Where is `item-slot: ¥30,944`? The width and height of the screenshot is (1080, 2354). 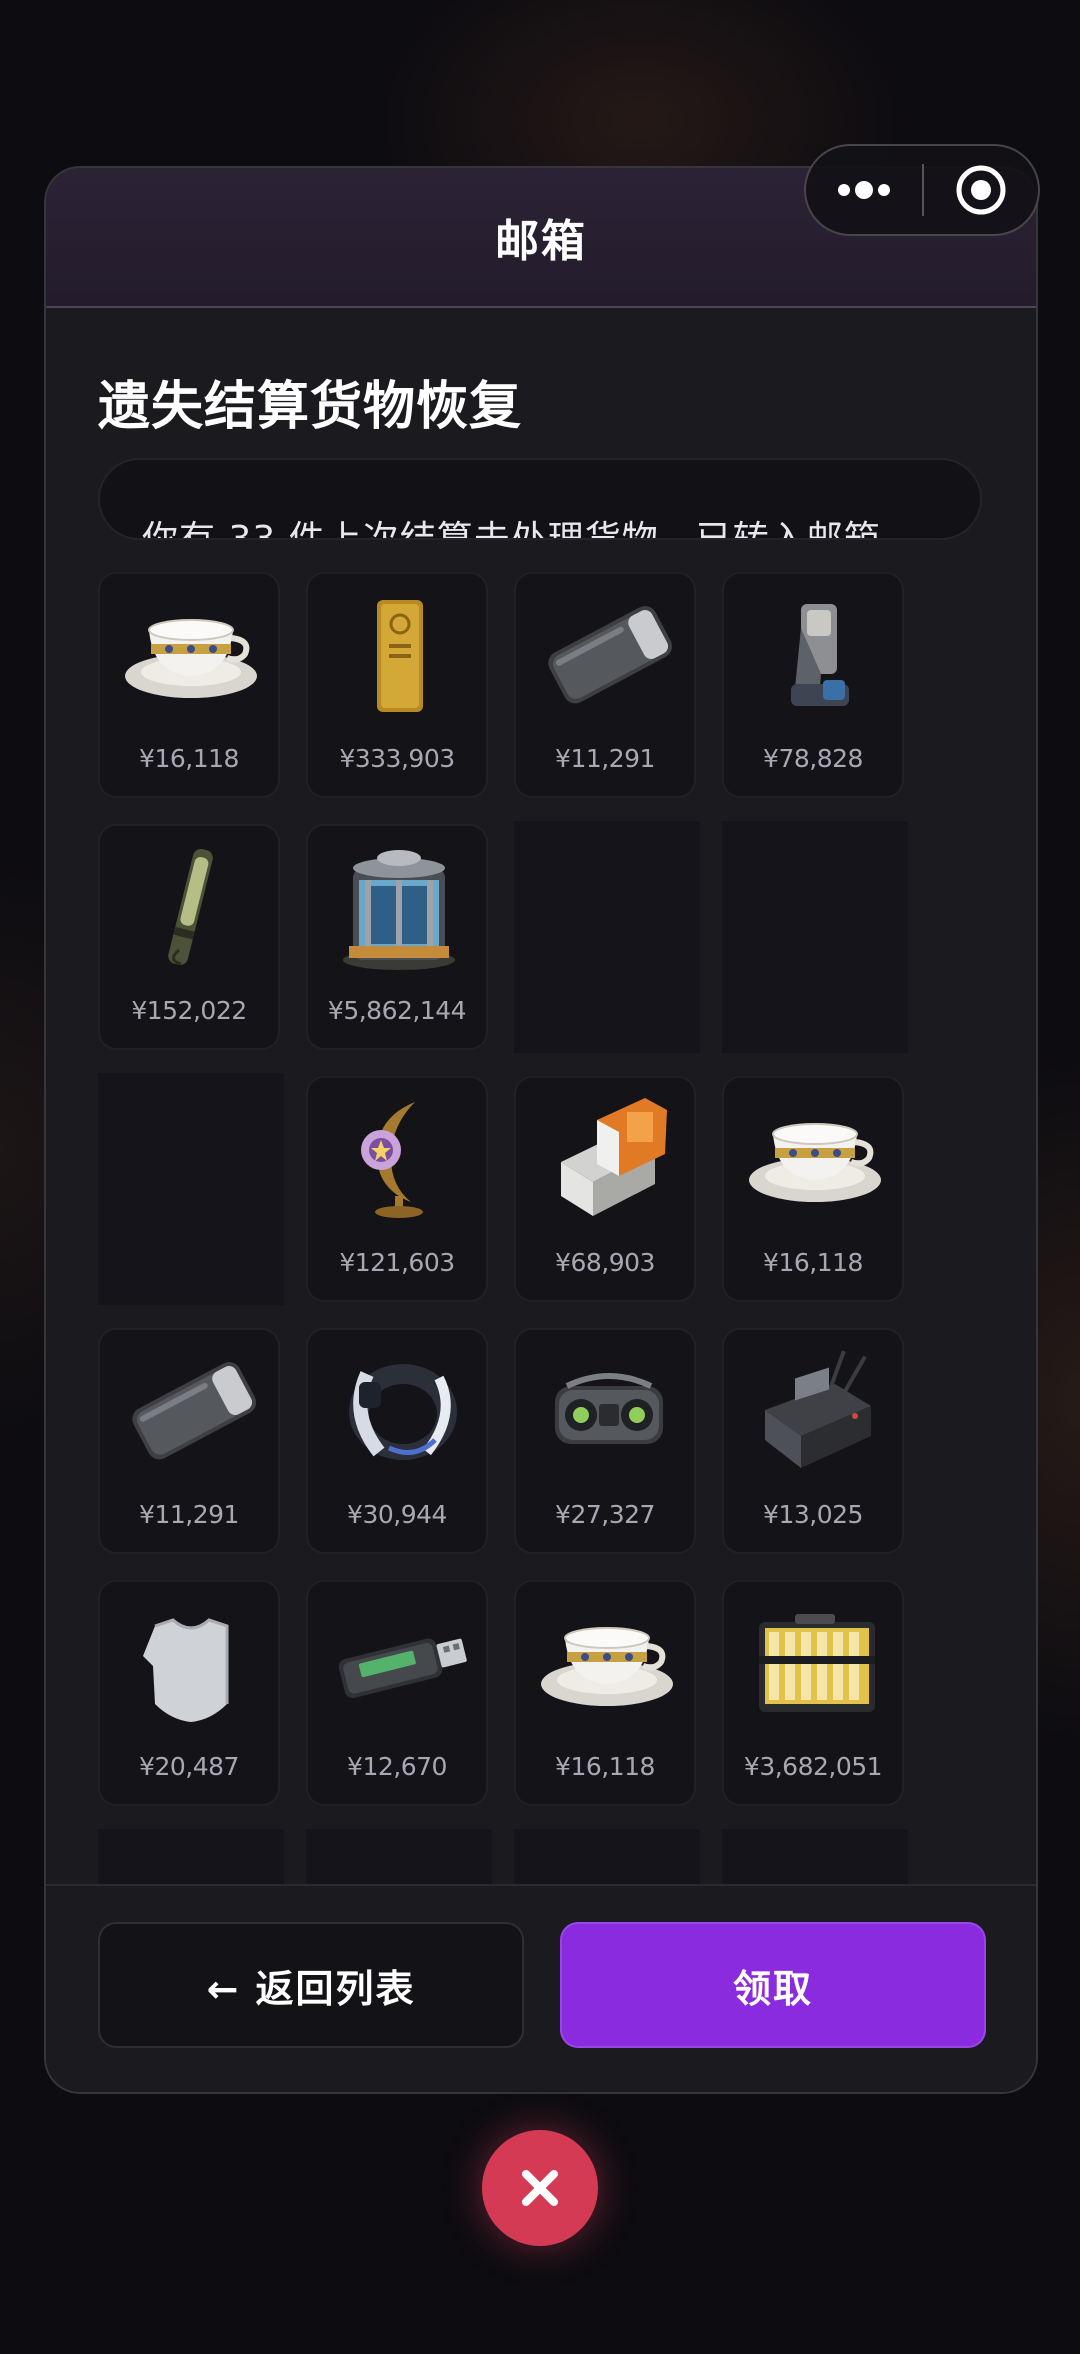 item-slot: ¥30,944 is located at coordinates (397, 1441).